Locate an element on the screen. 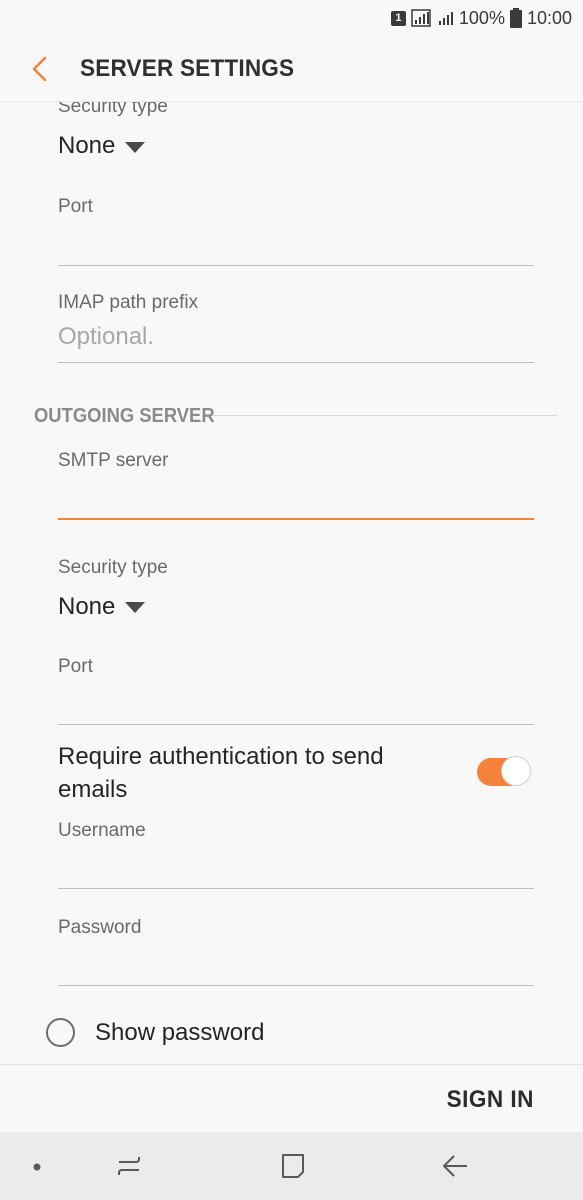 The height and width of the screenshot is (1200, 583). home-icon is located at coordinates (293, 1166).